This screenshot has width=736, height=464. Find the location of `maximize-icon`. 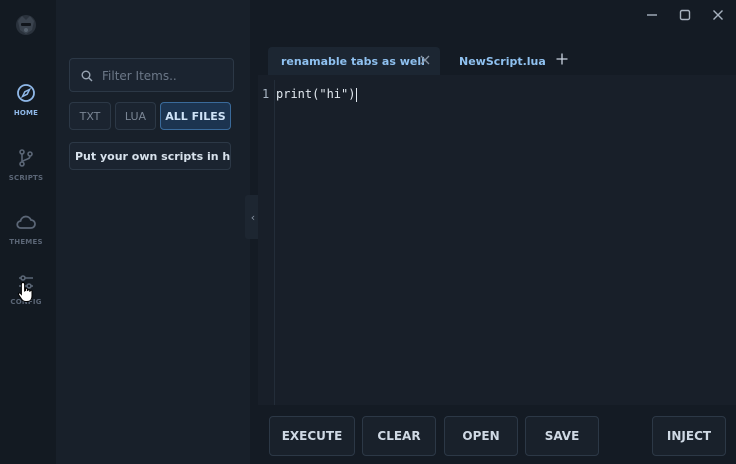

maximize-icon is located at coordinates (685, 15).